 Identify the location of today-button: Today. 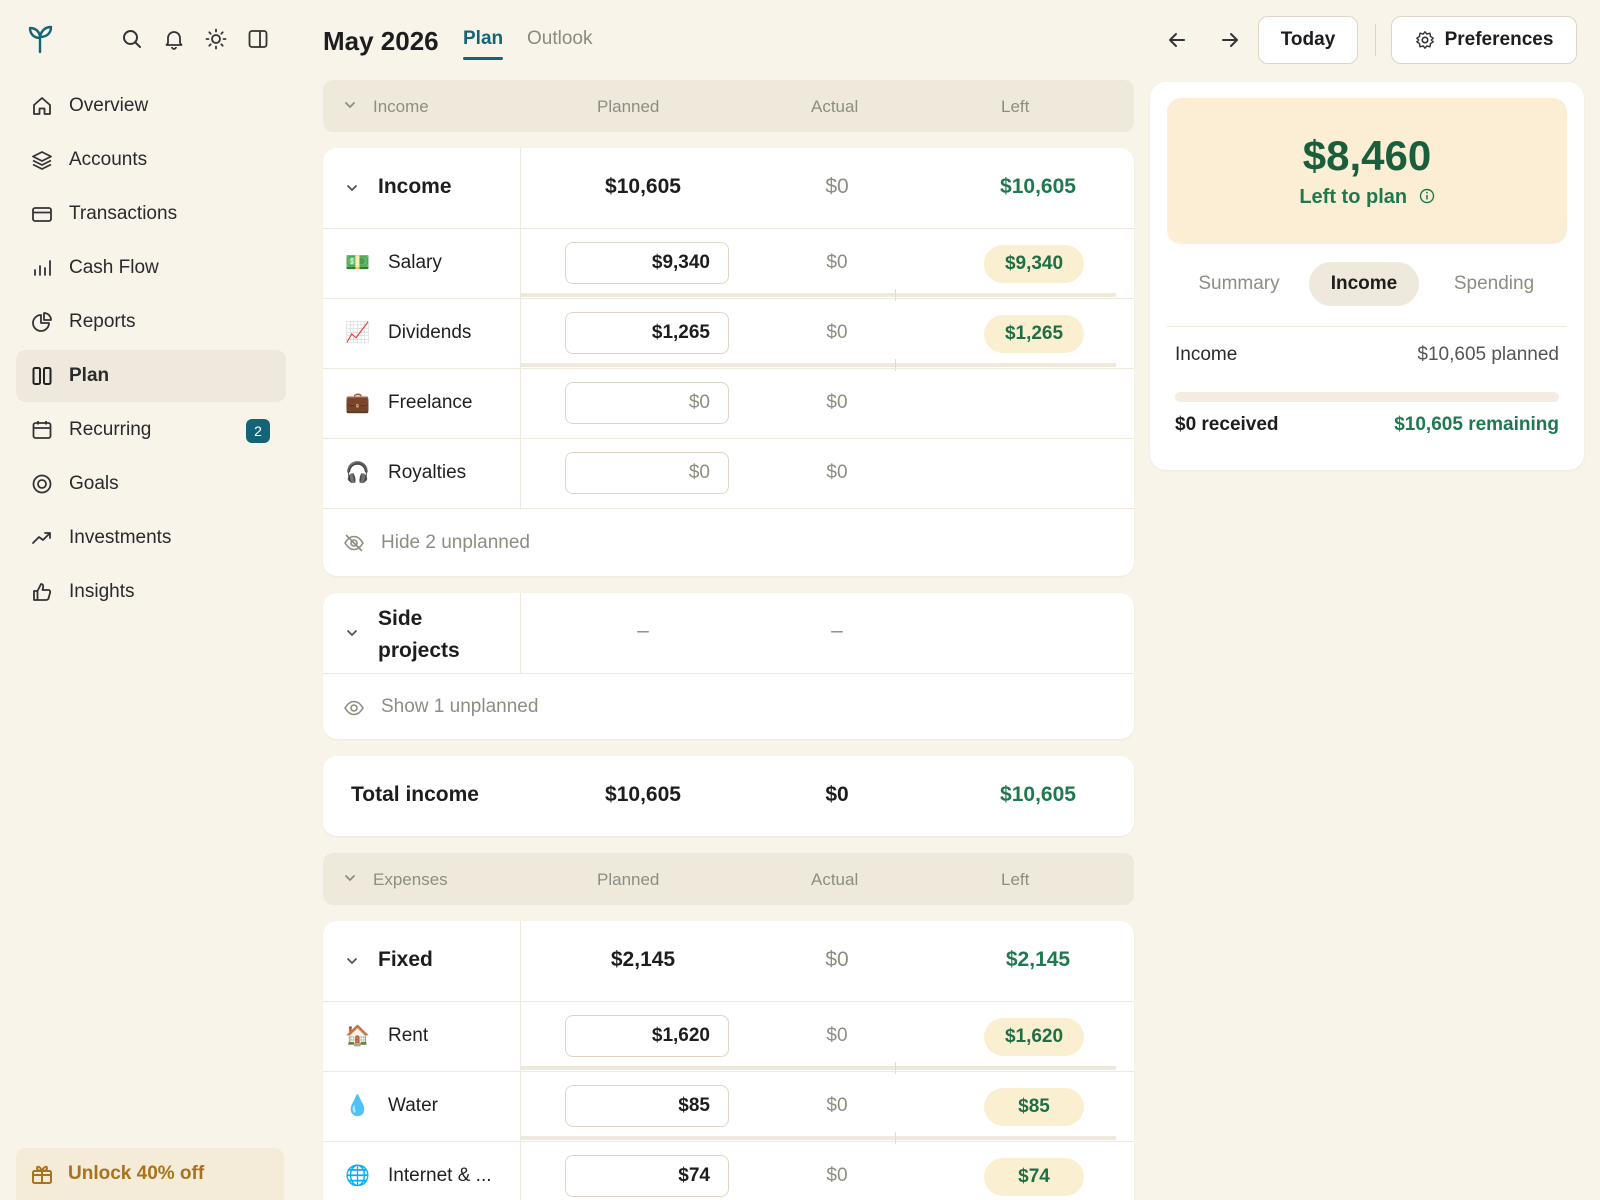
(1308, 40).